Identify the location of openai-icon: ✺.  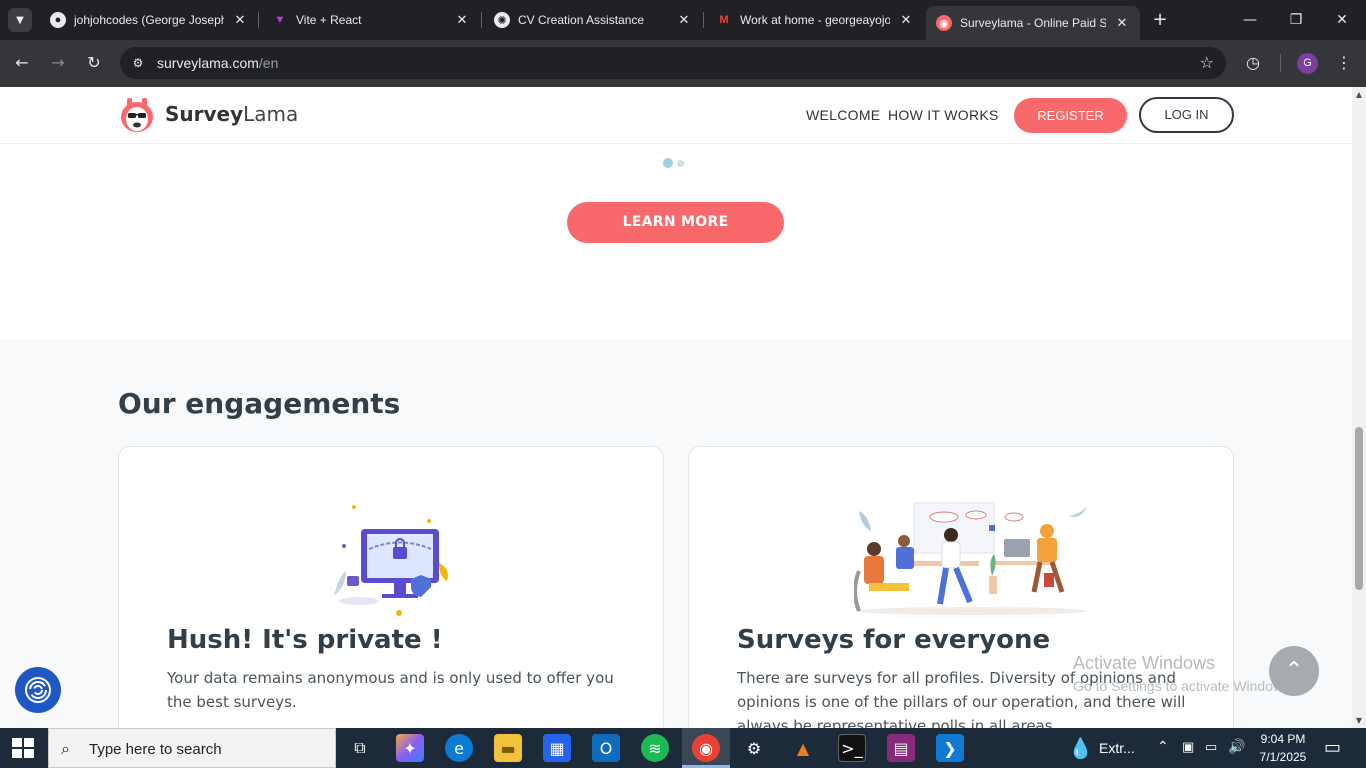
(502, 20).